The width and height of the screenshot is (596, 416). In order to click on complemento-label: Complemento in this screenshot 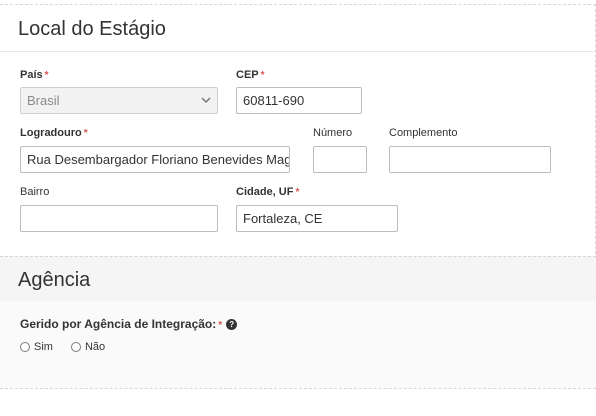, I will do `click(423, 133)`.